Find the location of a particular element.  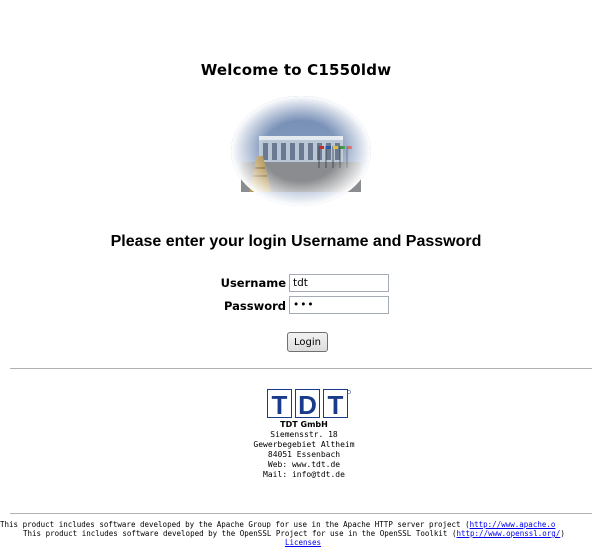

username-input is located at coordinates (339, 283).